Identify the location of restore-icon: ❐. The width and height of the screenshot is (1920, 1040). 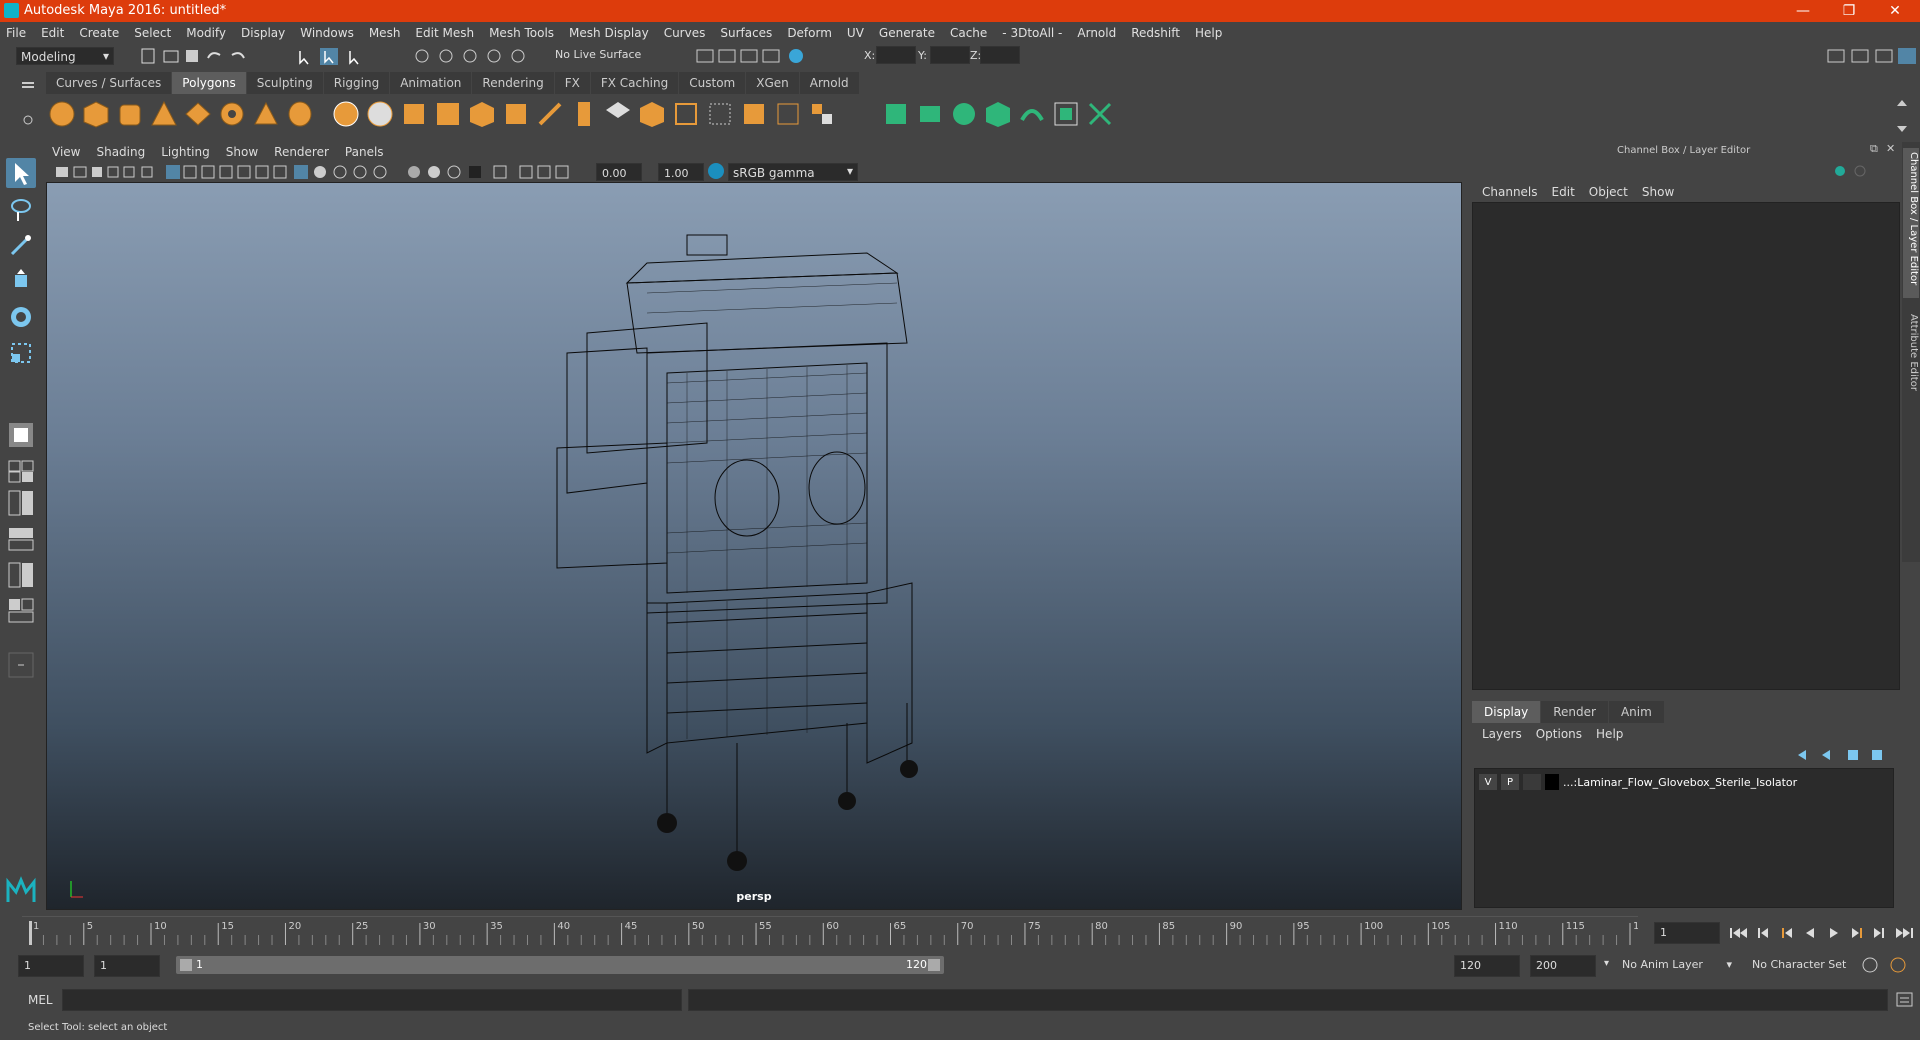
(1849, 11).